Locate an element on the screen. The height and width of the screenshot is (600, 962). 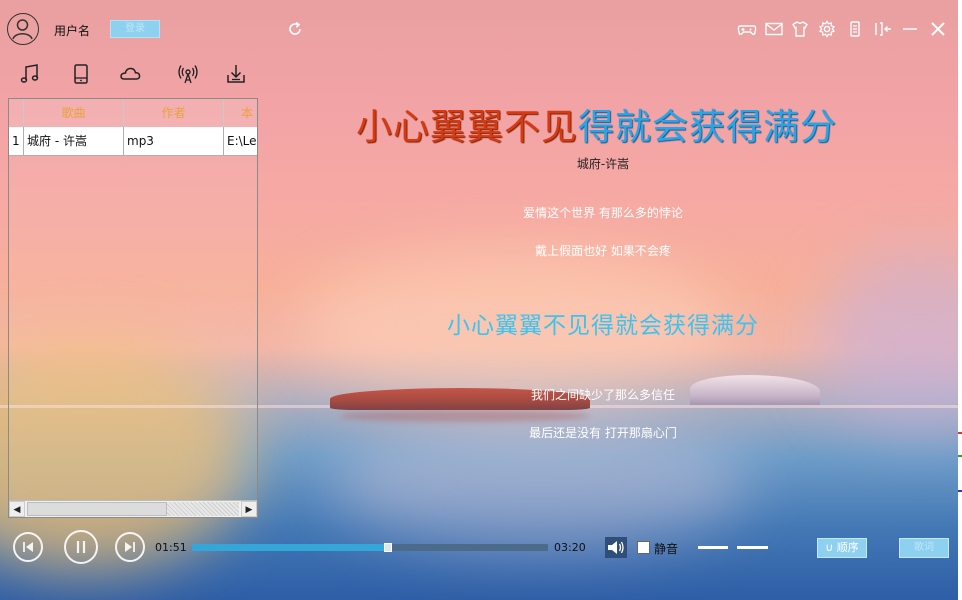
pause-icon is located at coordinates (81, 547).